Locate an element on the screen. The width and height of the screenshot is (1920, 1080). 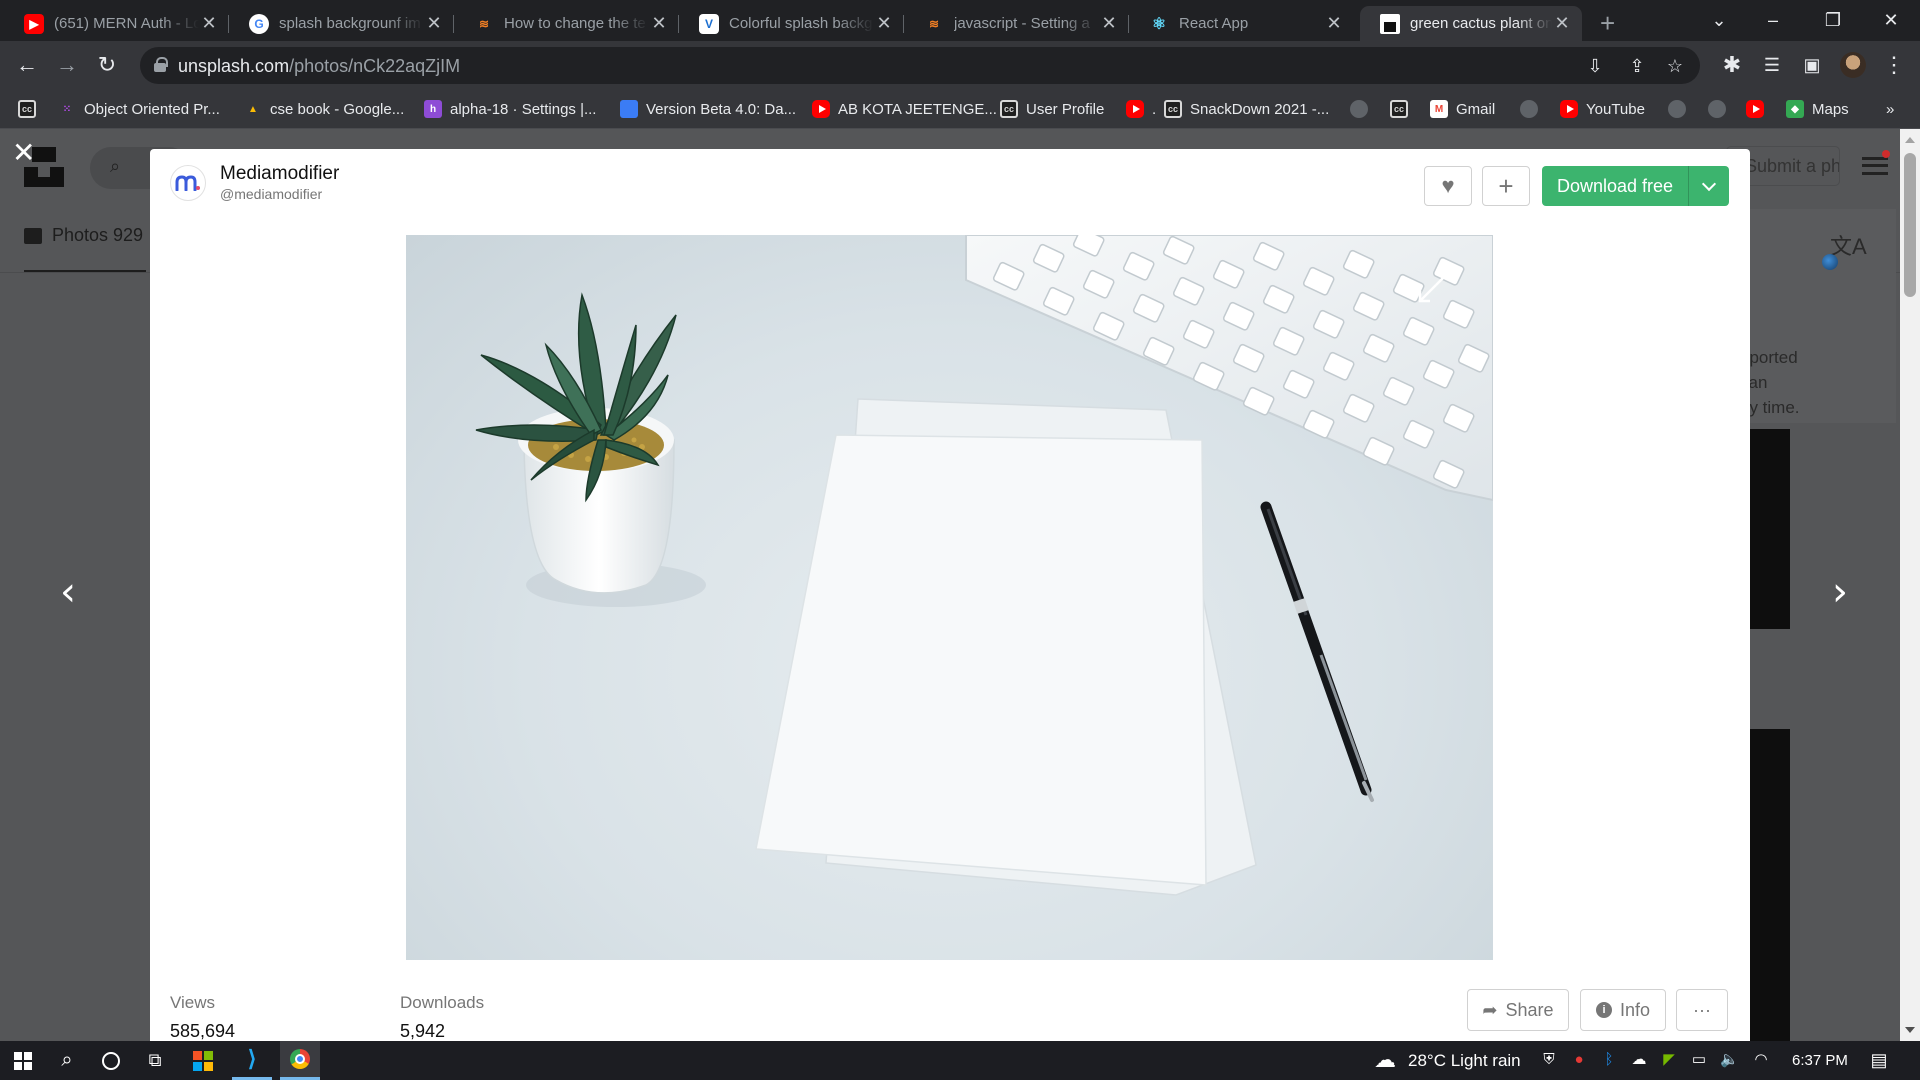
url-text: unsplash.com/photos/nCk22aqZjIM is located at coordinates (319, 66).